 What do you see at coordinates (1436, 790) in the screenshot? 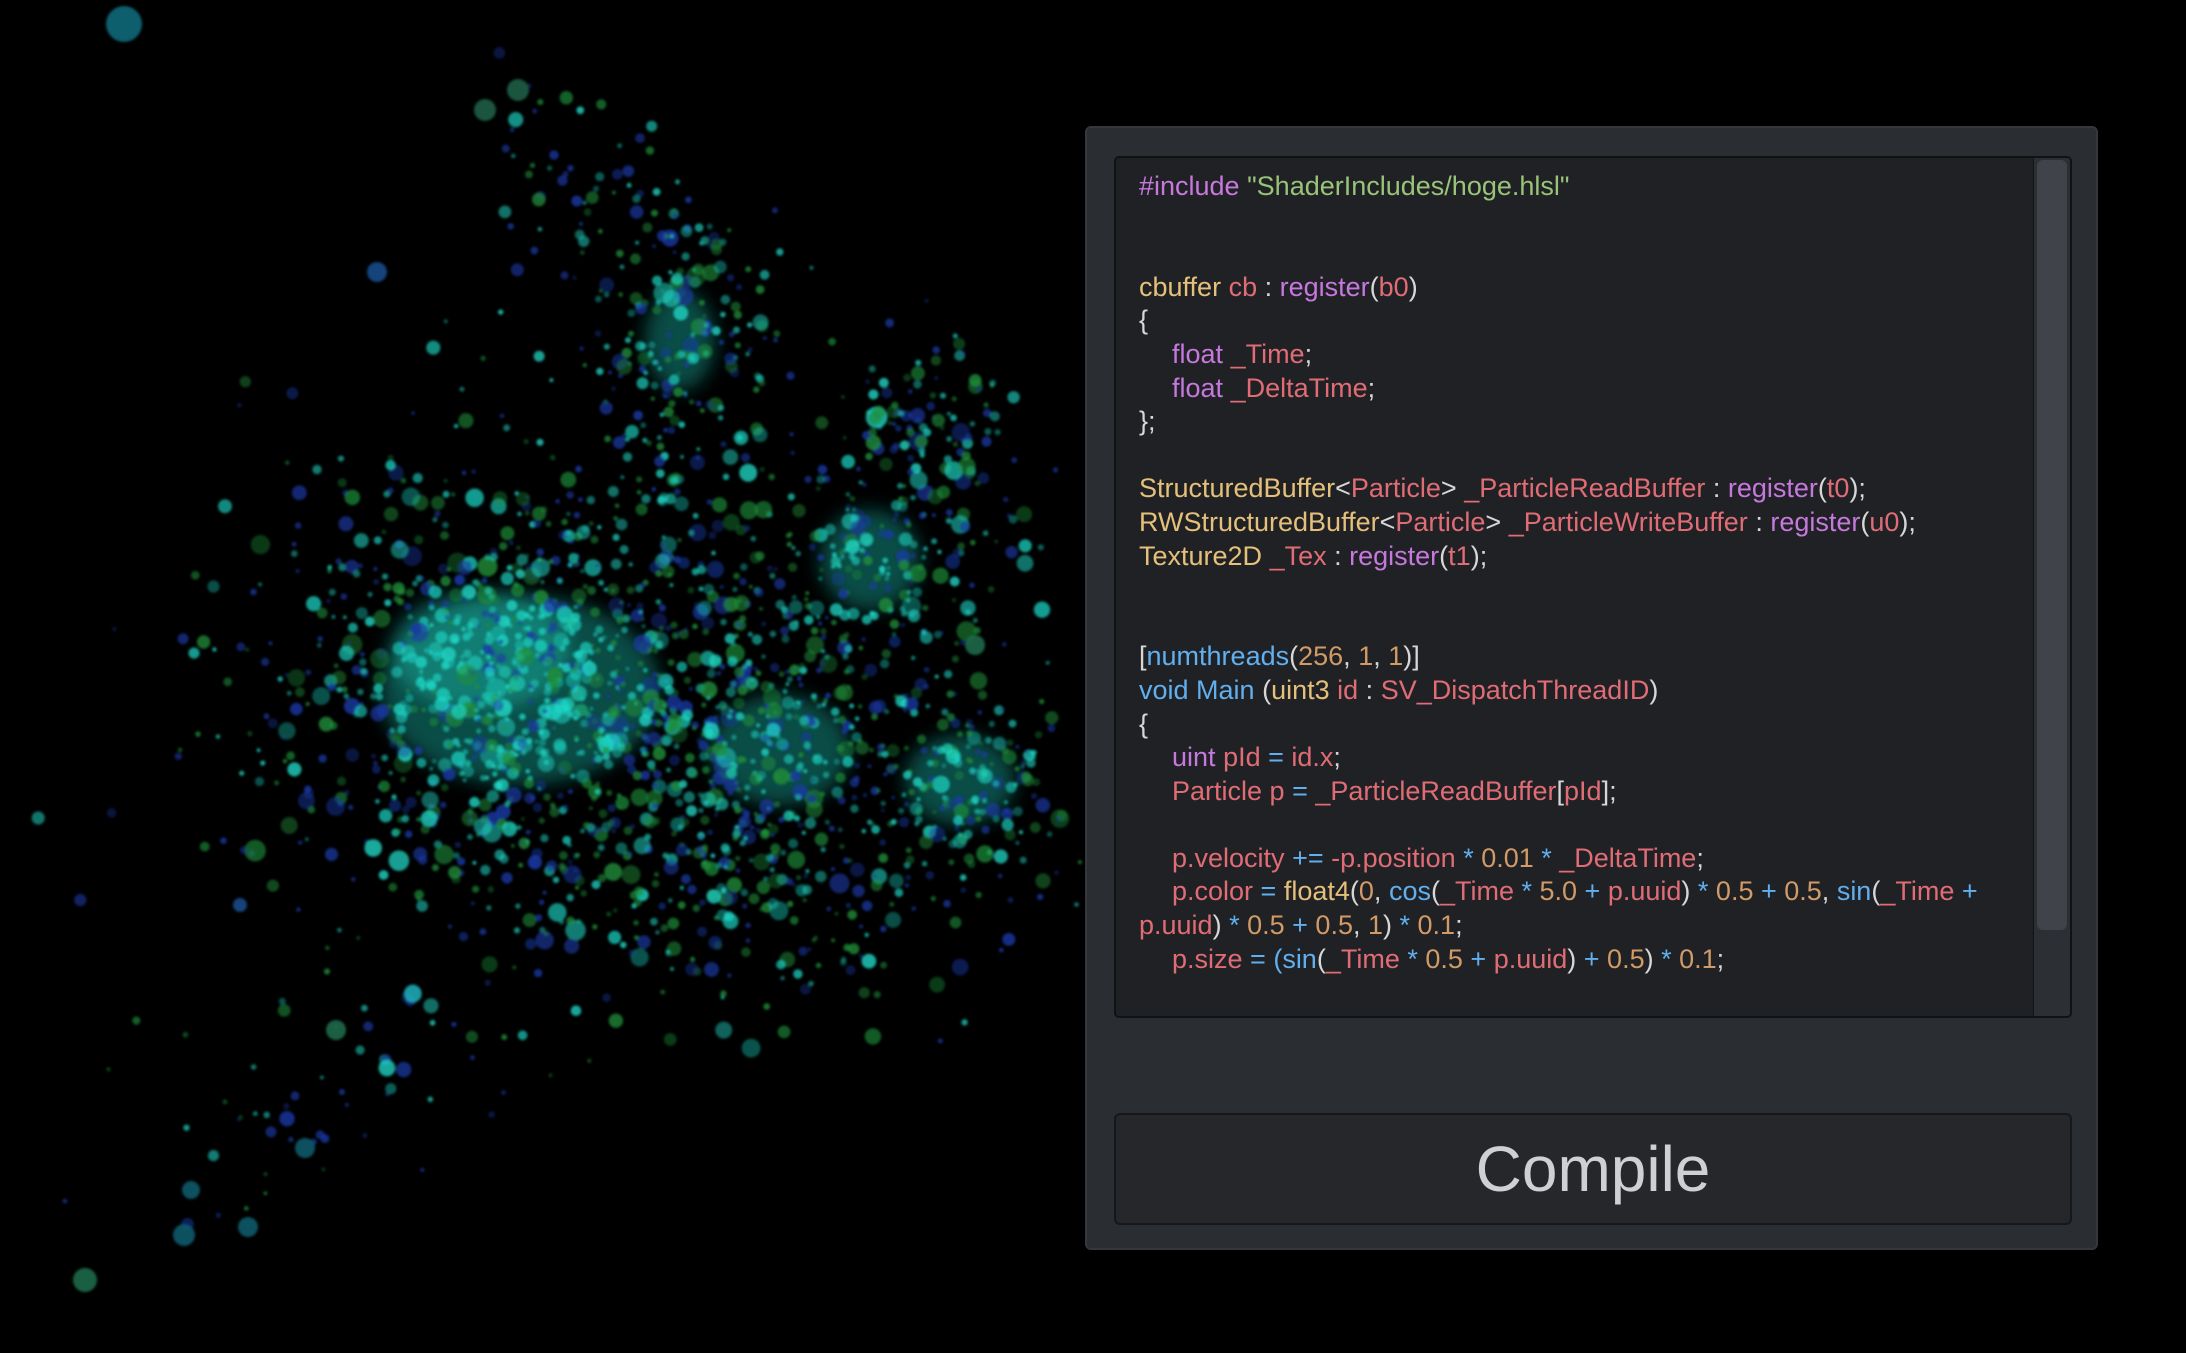
I see `code-token: _ParticleReadBuffer` at bounding box center [1436, 790].